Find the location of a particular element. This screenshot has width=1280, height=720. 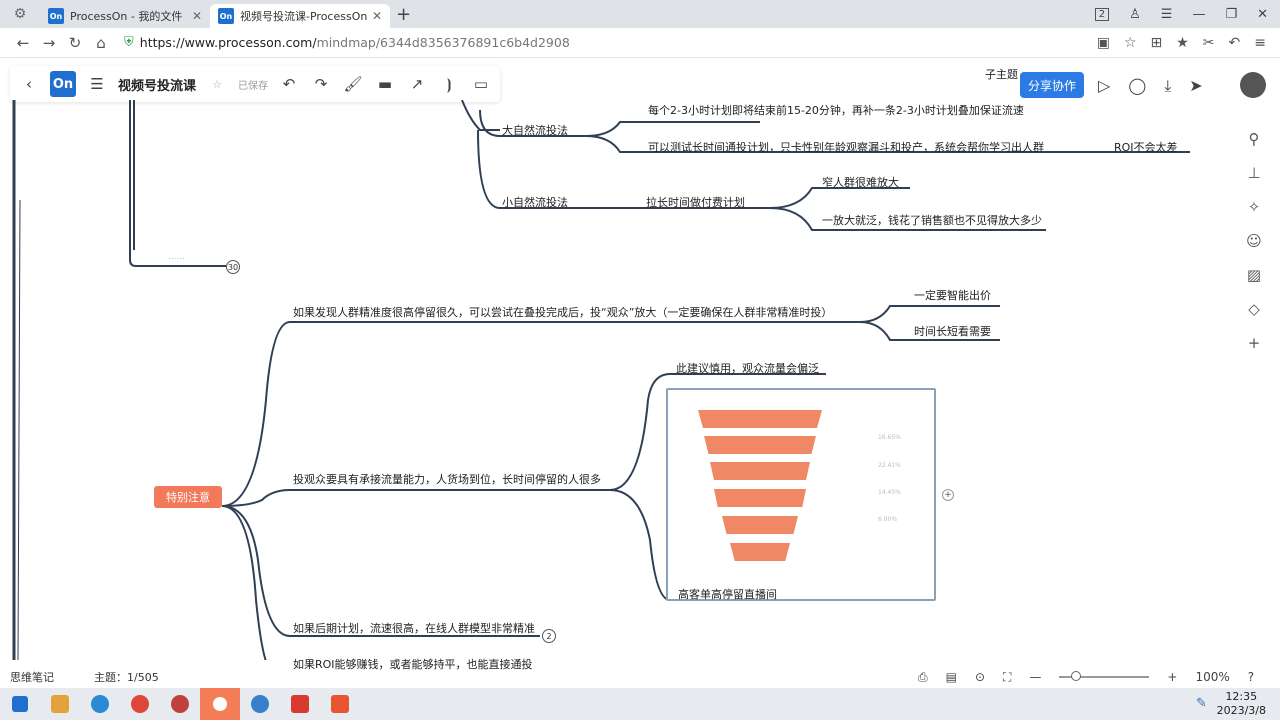

theme-icon: ✧ is located at coordinates (1254, 207).